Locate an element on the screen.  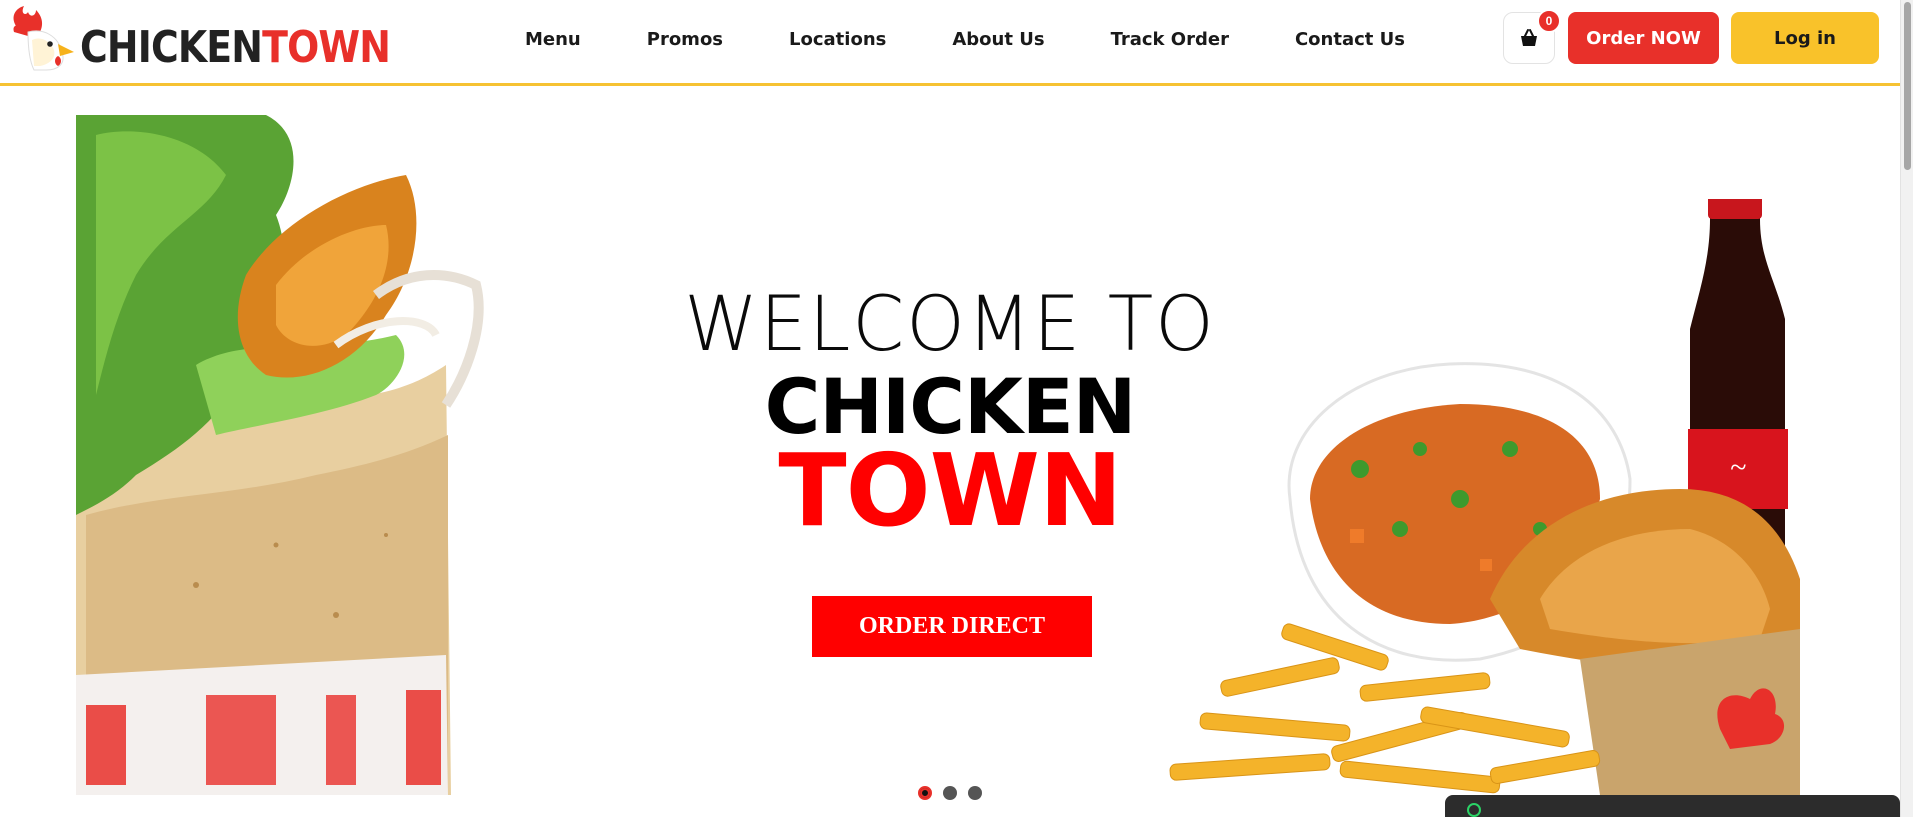
nav-item-track-order: Track Order is located at coordinates (1170, 39).